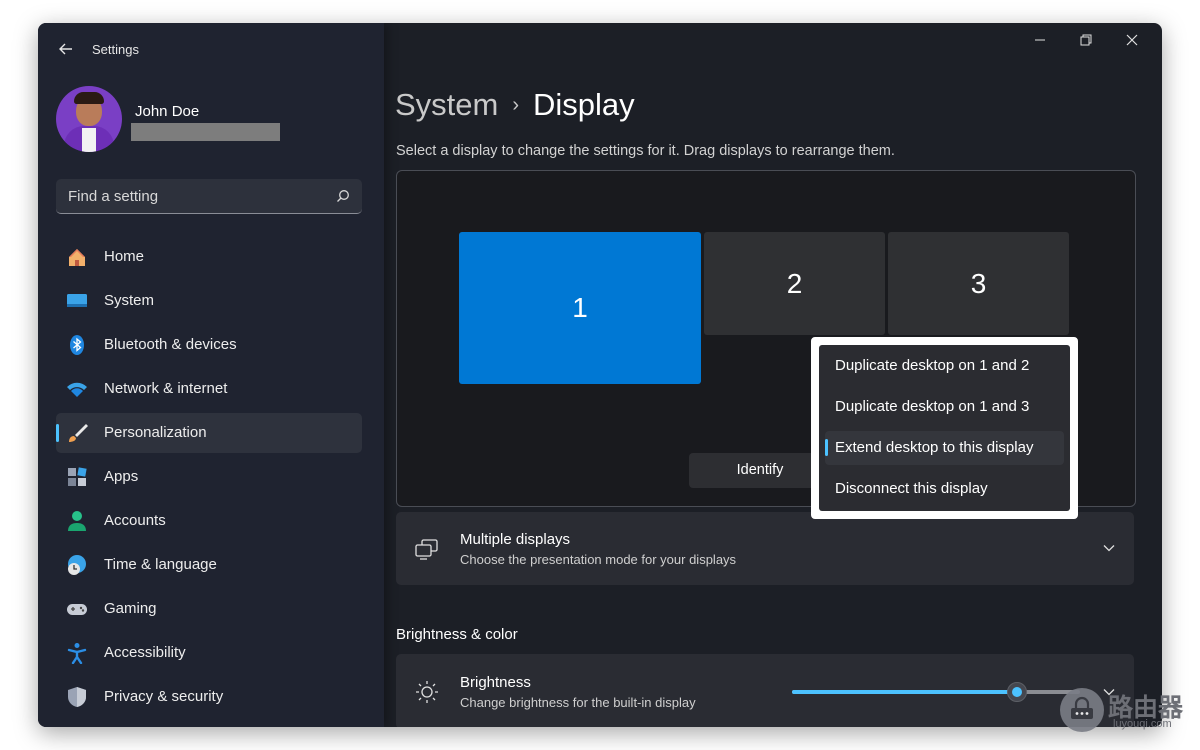  Describe the element at coordinates (155, 432) in the screenshot. I see `sidebar-item-label: Personalization` at that location.